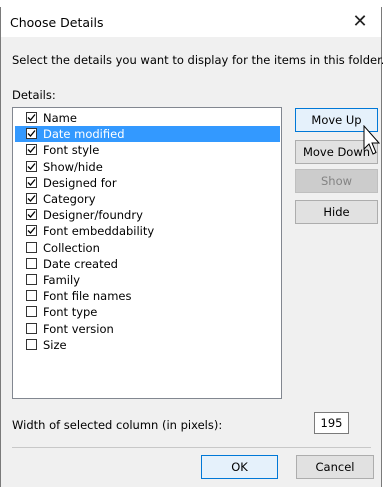 The height and width of the screenshot is (487, 383). What do you see at coordinates (147, 296) in the screenshot?
I see `list-item: Font file names` at bounding box center [147, 296].